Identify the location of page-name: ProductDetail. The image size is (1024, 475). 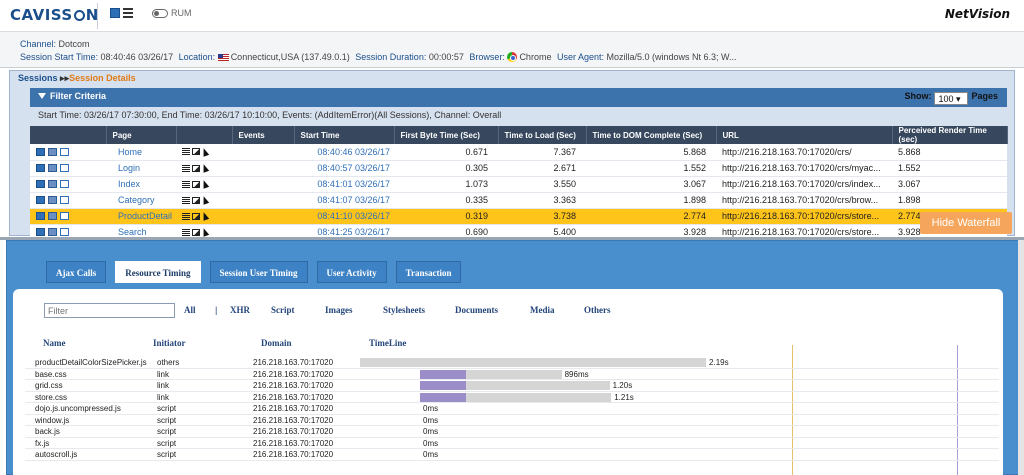
(141, 216).